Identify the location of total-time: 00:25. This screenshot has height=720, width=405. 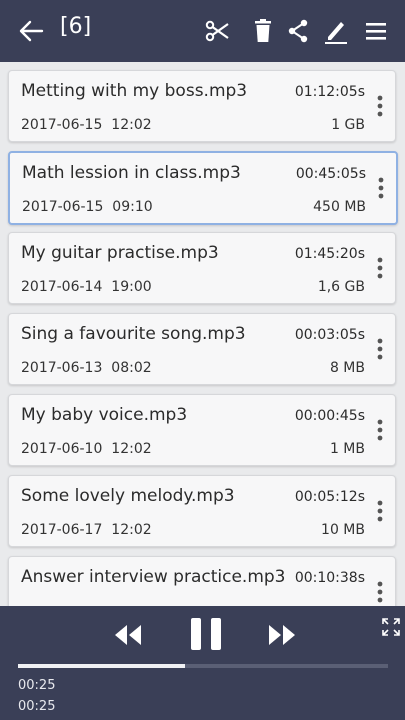
(37, 706).